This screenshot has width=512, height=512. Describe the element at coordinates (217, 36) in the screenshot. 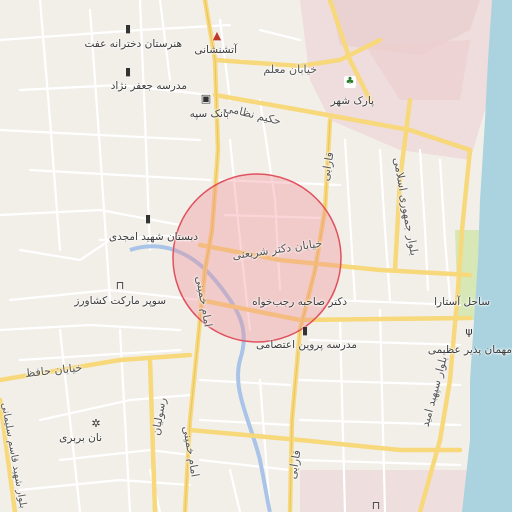

I see `fire-station-icon: ▲` at that location.